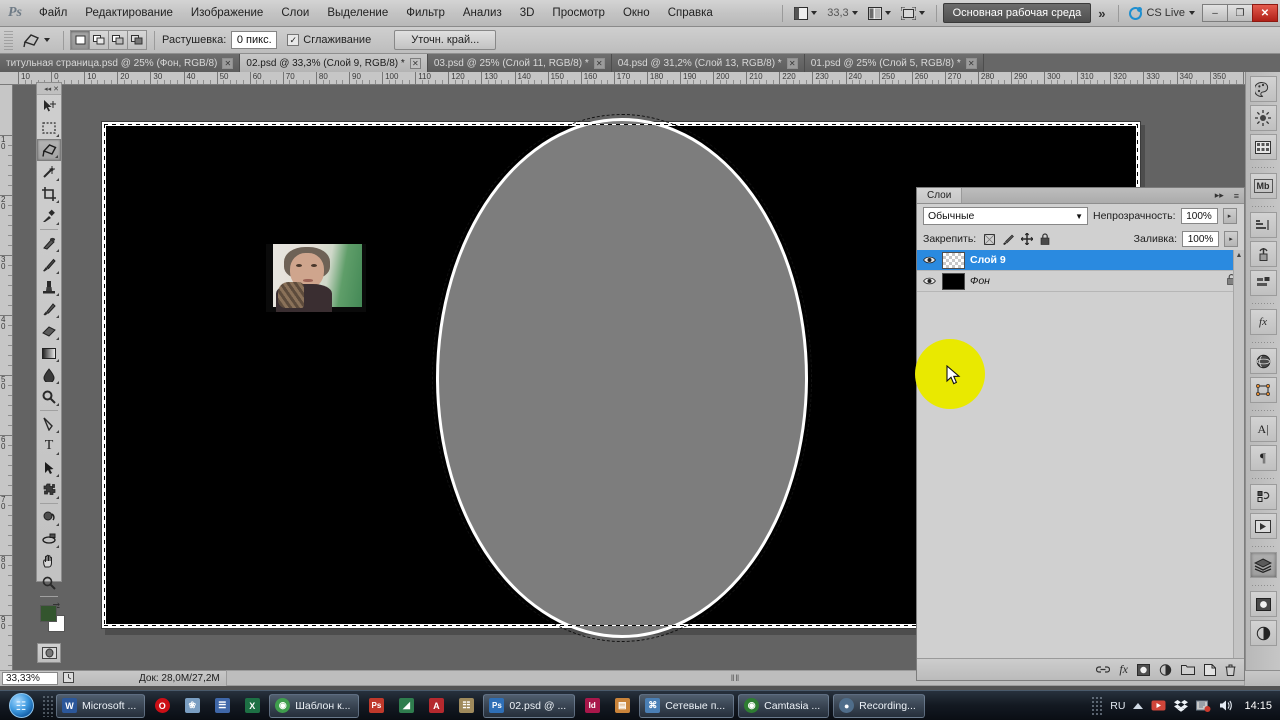 This screenshot has width=1280, height=720. Describe the element at coordinates (1181, 705) in the screenshot. I see `dropbox-tray-icon` at that location.